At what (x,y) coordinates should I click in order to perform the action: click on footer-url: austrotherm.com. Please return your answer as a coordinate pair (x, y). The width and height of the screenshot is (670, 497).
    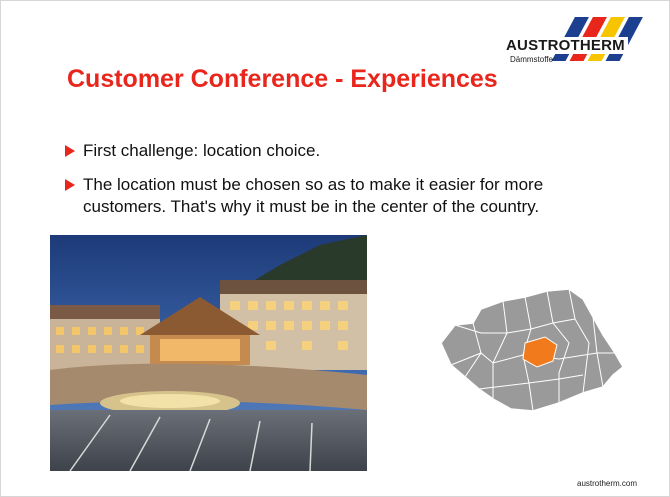
    Looking at the image, I should click on (607, 483).